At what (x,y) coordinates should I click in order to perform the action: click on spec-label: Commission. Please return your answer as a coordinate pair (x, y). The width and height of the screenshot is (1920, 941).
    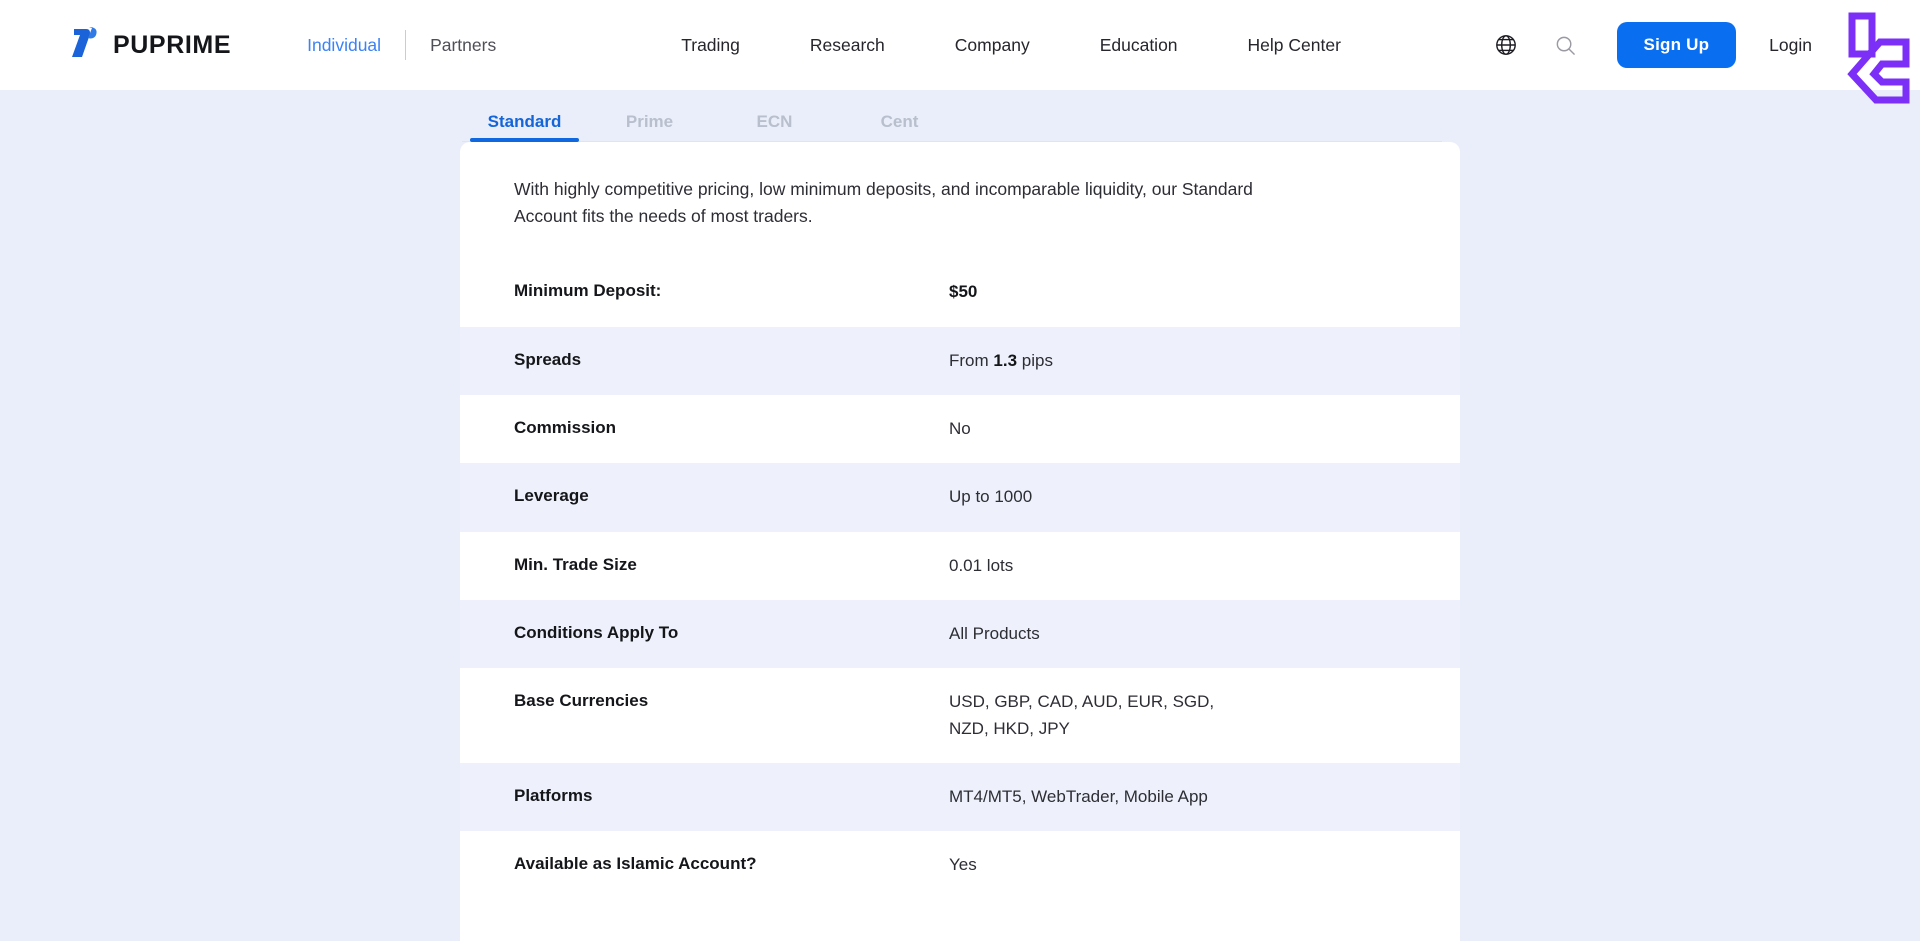
    Looking at the image, I should click on (565, 427).